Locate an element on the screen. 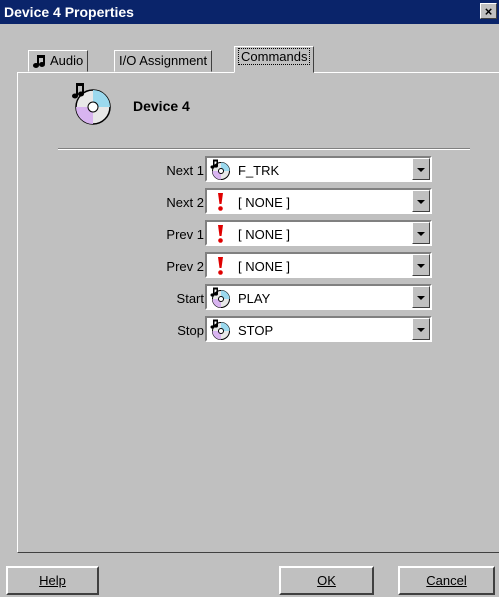 The width and height of the screenshot is (499, 597). window-title: Device 4 Properties is located at coordinates (69, 12).